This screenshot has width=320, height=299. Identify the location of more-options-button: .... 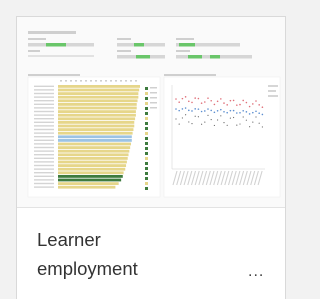
(256, 272).